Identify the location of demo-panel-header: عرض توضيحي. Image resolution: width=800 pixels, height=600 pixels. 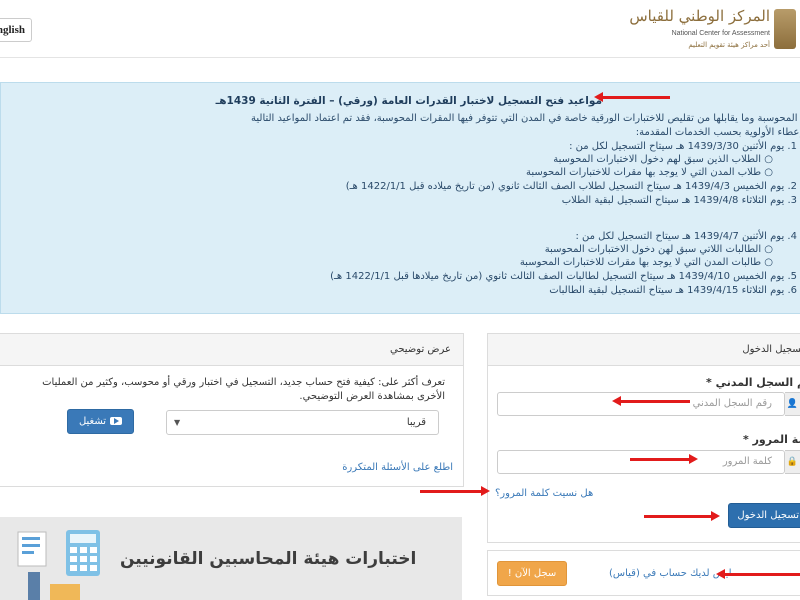
(231, 350).